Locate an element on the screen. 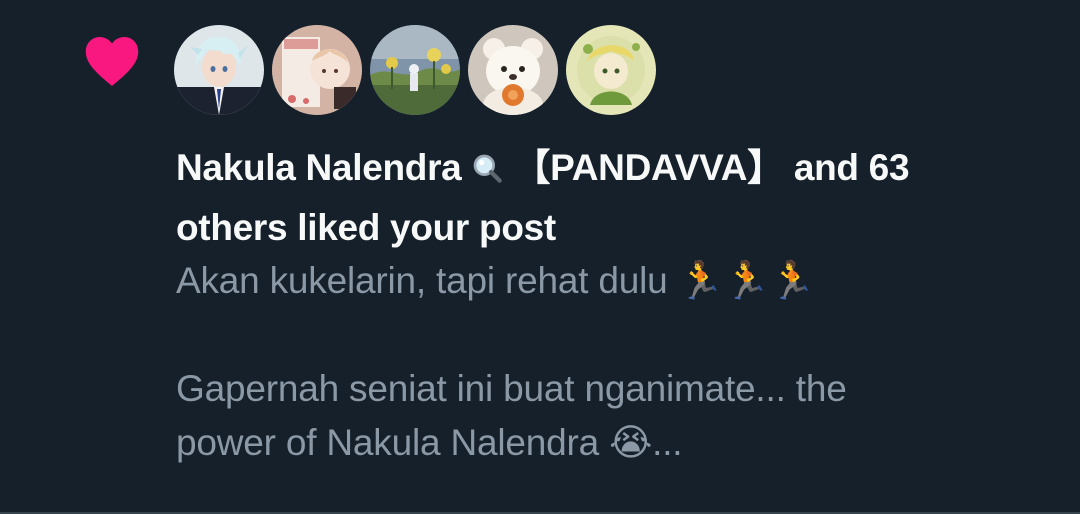 The image size is (1080, 514). avatar-anime-white-hair is located at coordinates (219, 70).